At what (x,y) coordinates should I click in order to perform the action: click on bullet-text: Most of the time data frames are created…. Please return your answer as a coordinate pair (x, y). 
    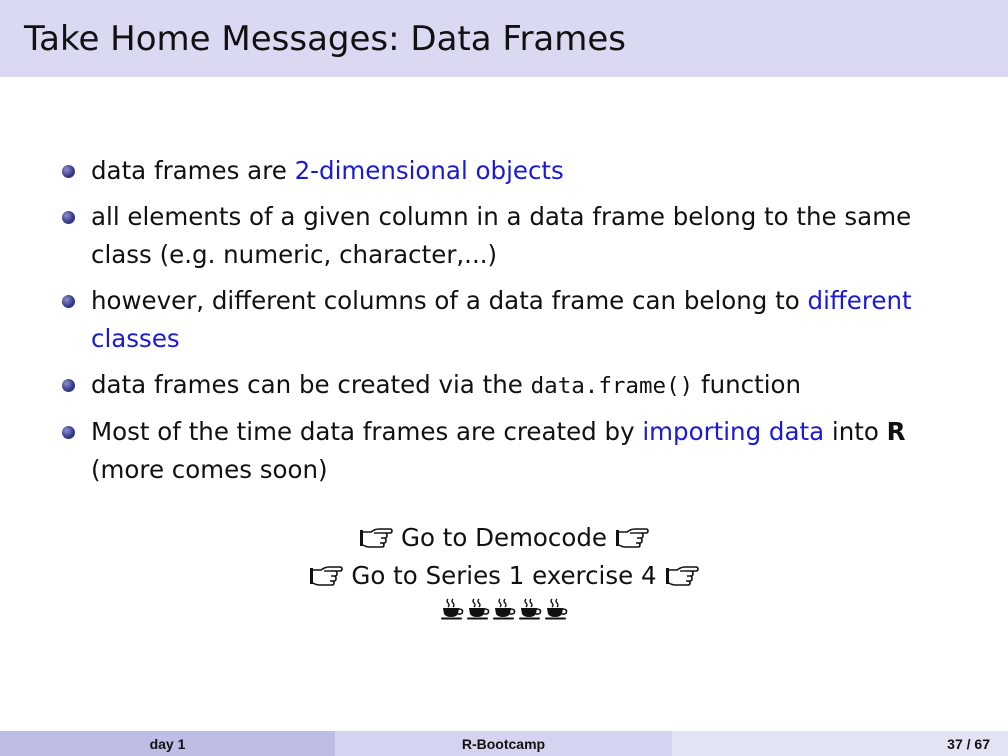
    Looking at the image, I should click on (367, 431).